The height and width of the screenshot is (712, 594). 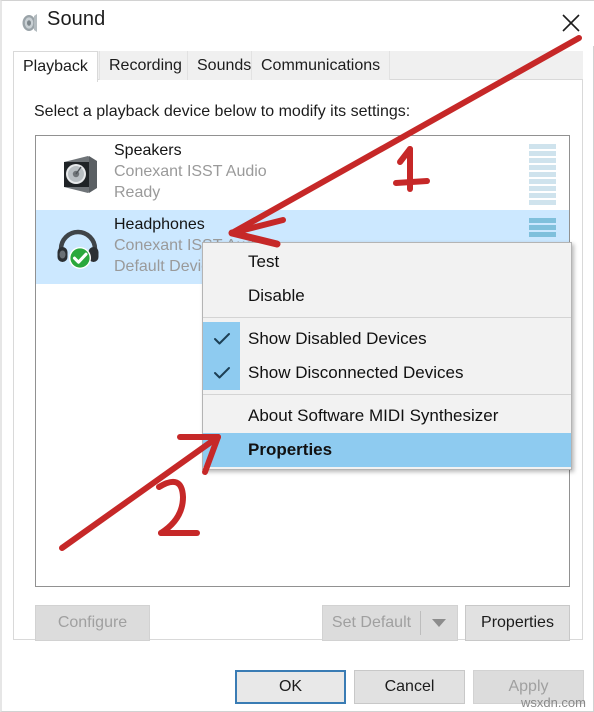 I want to click on volume-meter-speakers, so click(x=542, y=174).